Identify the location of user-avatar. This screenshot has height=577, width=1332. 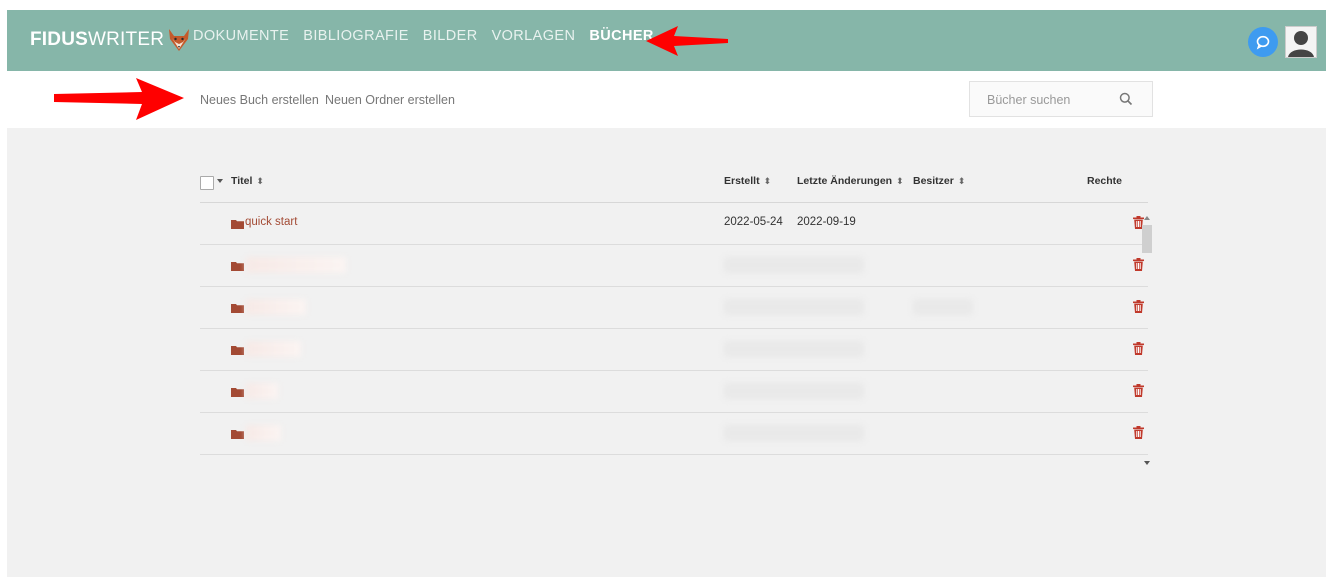
(1301, 42).